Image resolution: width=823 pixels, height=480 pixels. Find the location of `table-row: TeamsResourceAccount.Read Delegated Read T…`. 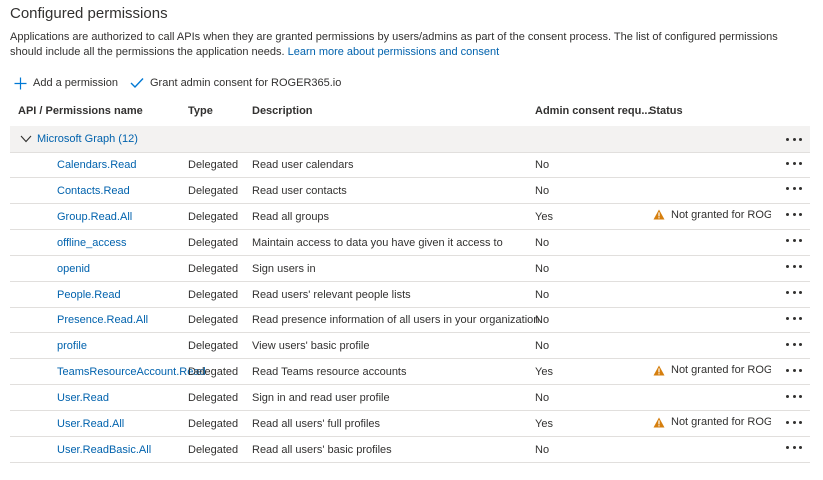

table-row: TeamsResourceAccount.Read Delegated Read T… is located at coordinates (410, 372).